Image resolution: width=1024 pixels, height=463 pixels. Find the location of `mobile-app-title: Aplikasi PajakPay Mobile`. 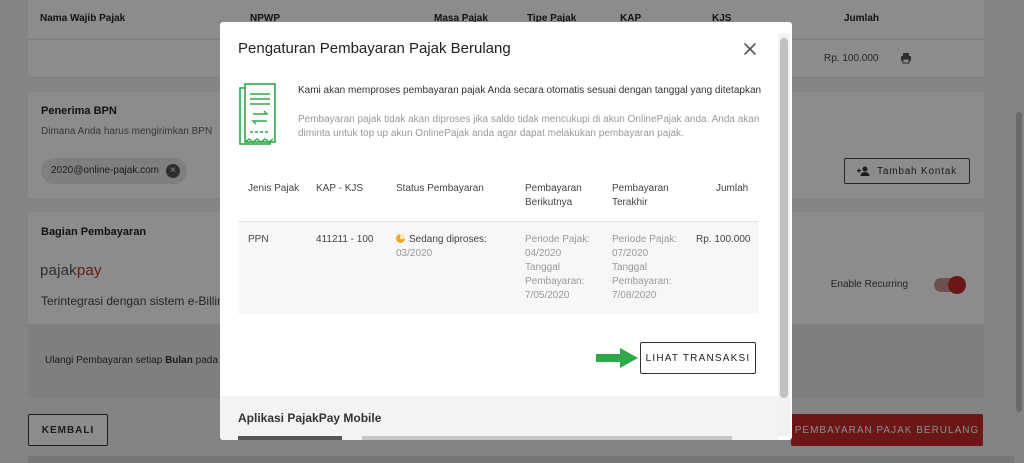

mobile-app-title: Aplikasi PajakPay Mobile is located at coordinates (310, 418).